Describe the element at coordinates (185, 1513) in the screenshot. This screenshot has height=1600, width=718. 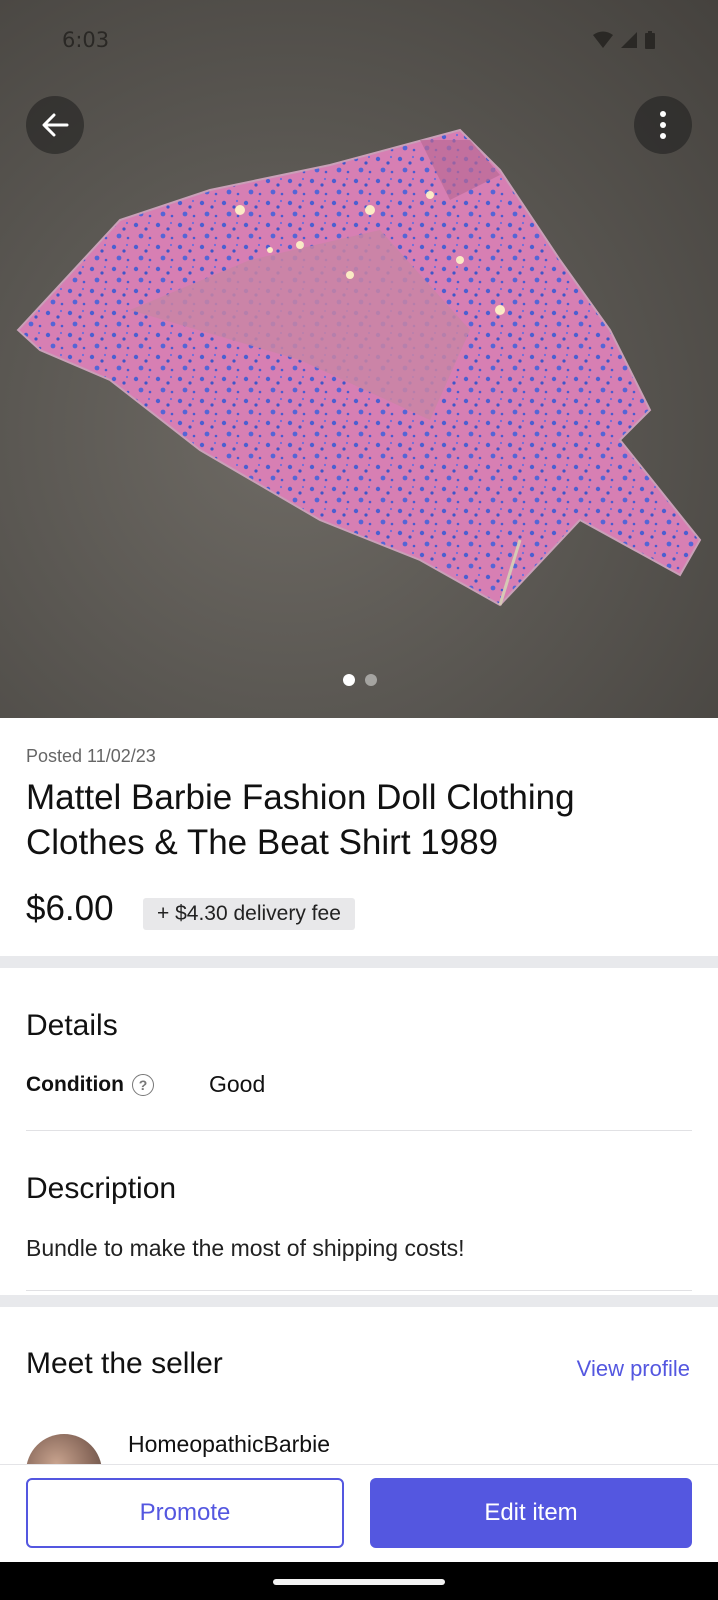
I see `promote-button: Promote` at that location.